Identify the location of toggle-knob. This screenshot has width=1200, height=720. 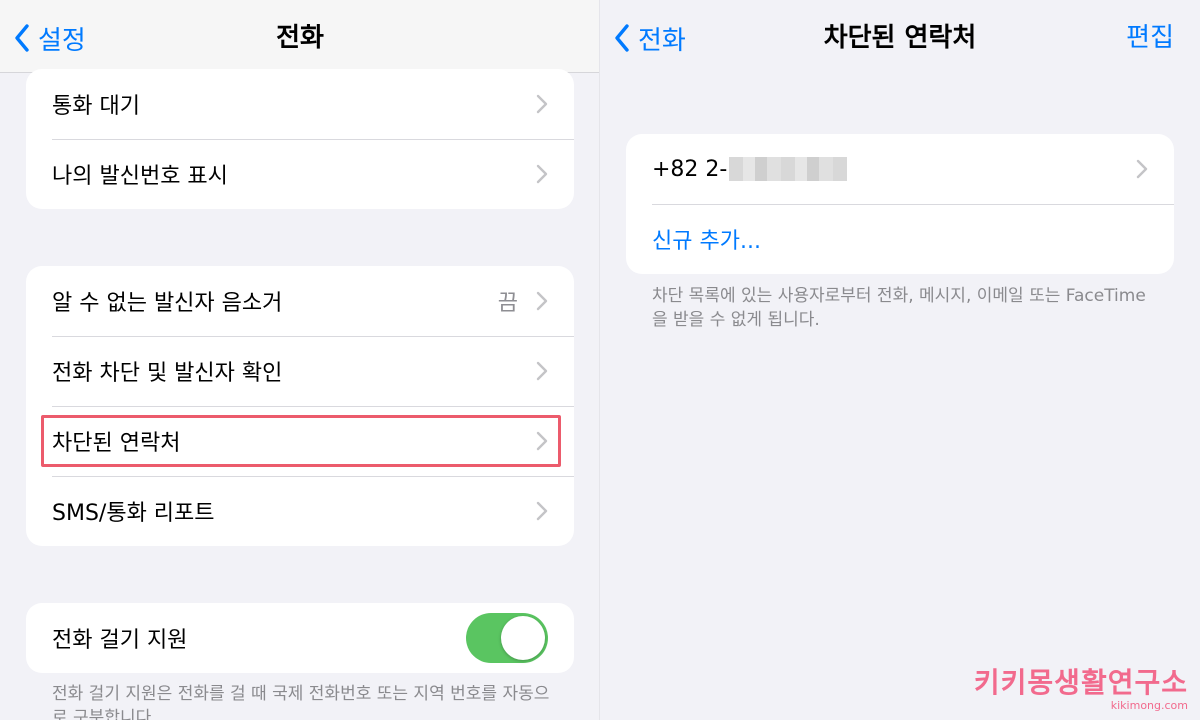
(523, 638).